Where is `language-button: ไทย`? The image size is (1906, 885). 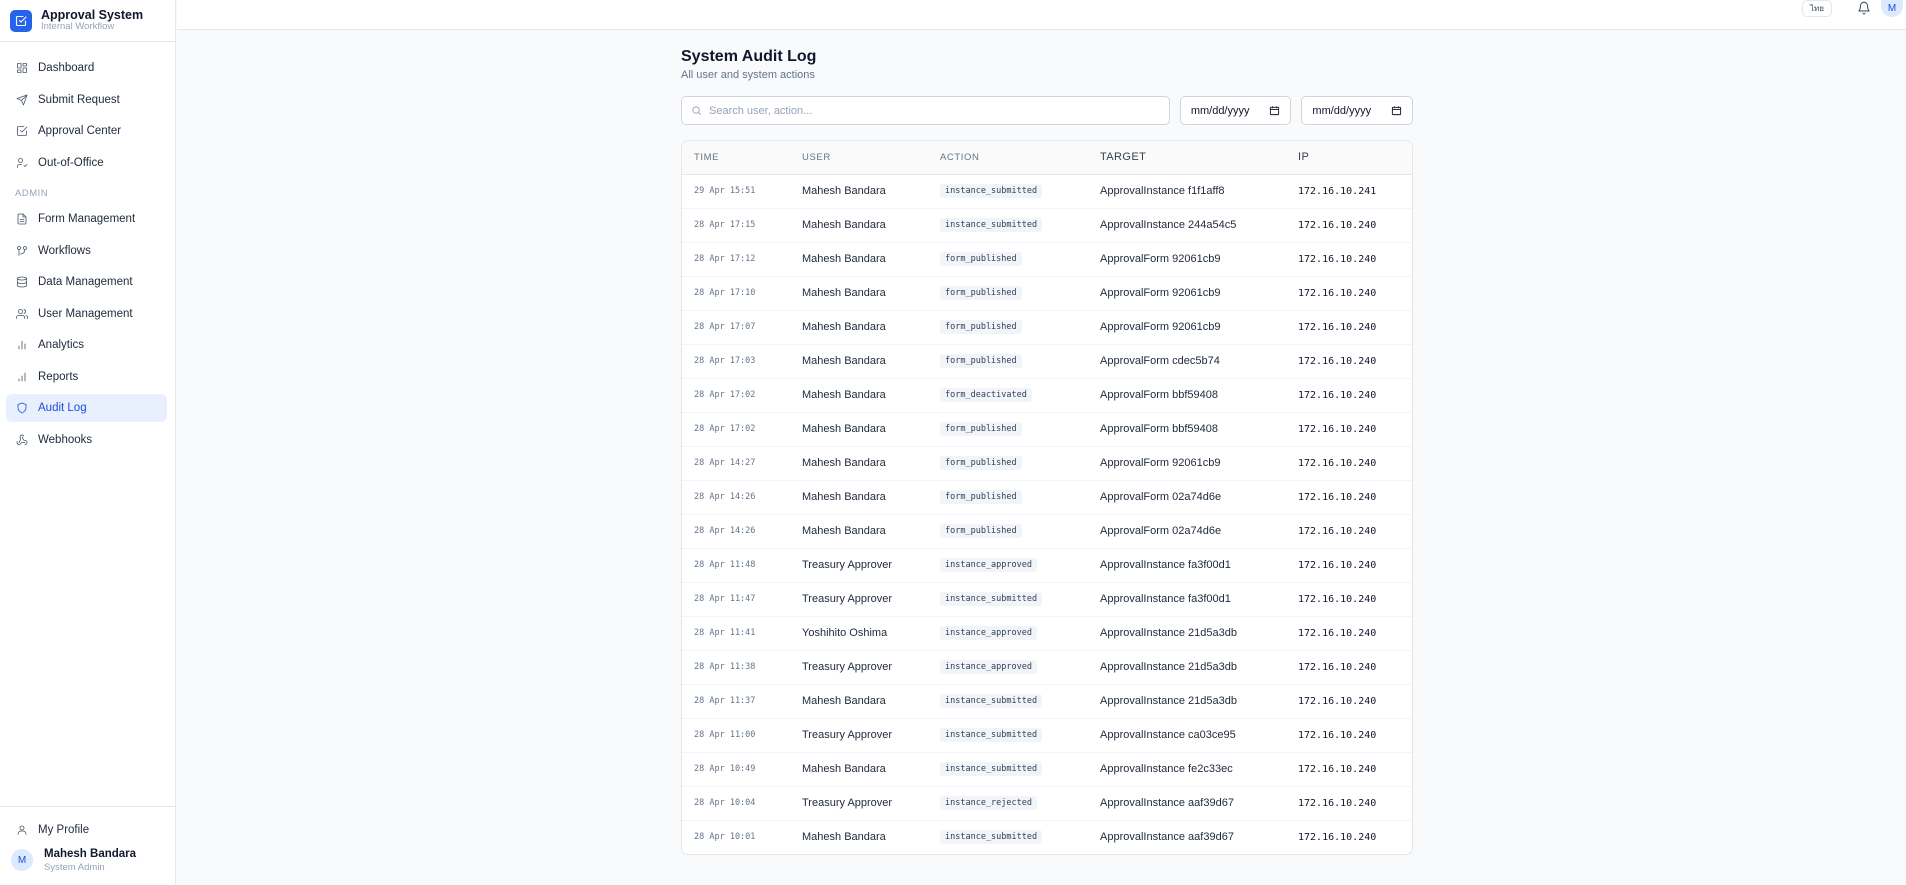
language-button: ไทย is located at coordinates (1817, 8).